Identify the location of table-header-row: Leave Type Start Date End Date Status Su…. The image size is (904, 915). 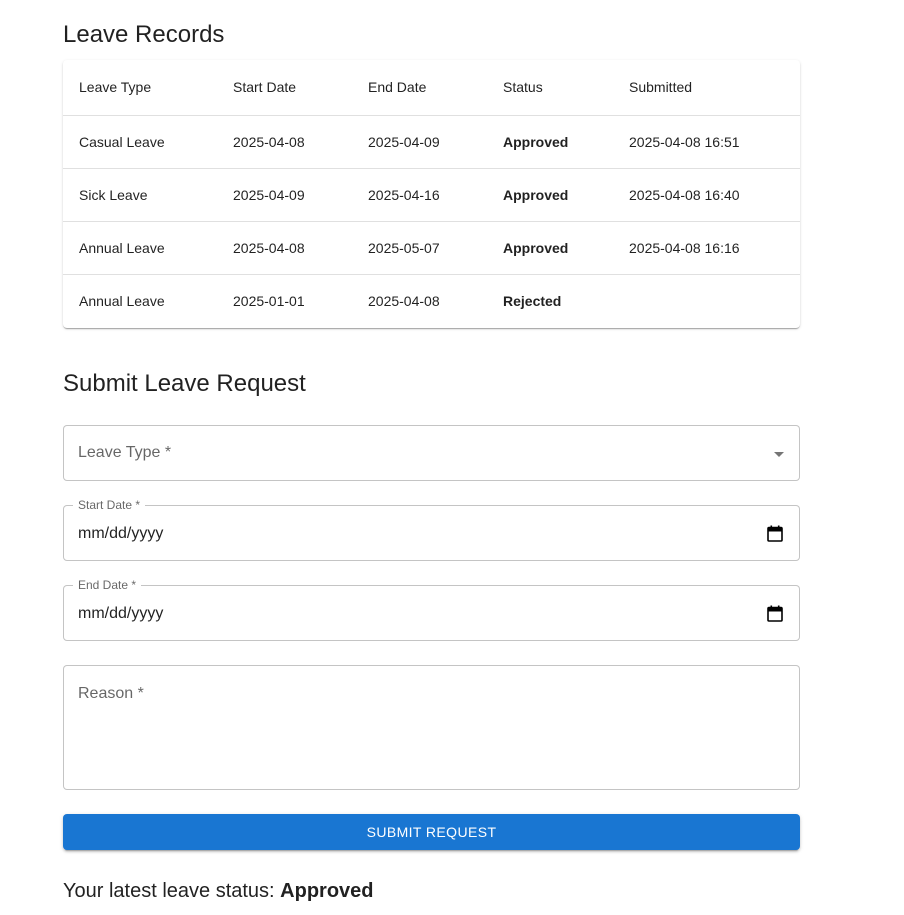
(431, 88).